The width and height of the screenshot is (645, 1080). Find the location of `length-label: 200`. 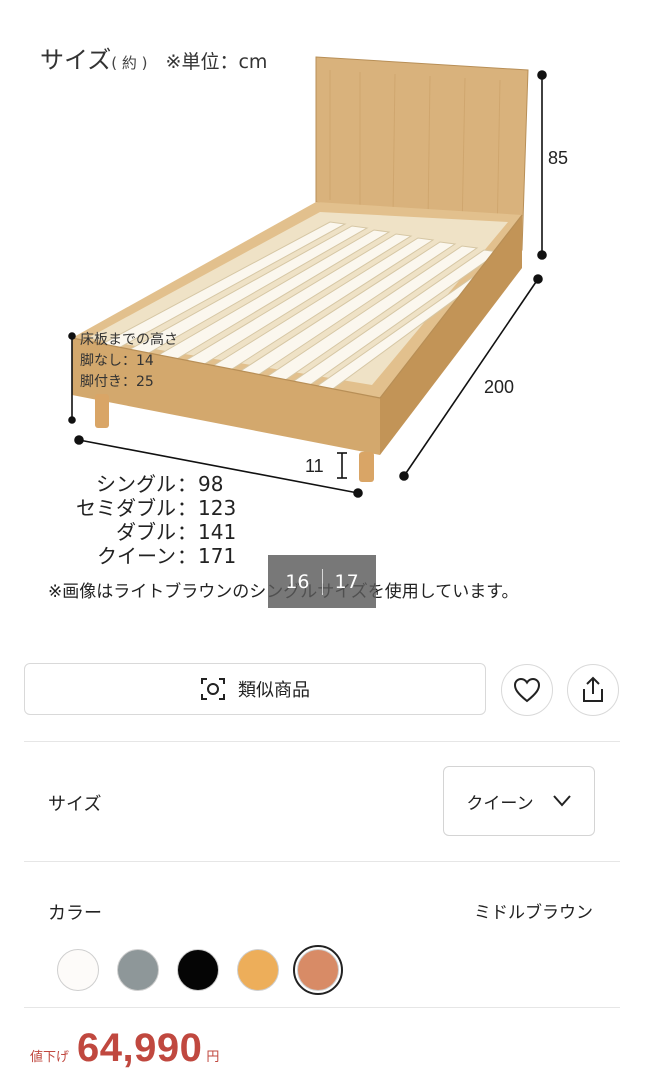

length-label: 200 is located at coordinates (499, 387).